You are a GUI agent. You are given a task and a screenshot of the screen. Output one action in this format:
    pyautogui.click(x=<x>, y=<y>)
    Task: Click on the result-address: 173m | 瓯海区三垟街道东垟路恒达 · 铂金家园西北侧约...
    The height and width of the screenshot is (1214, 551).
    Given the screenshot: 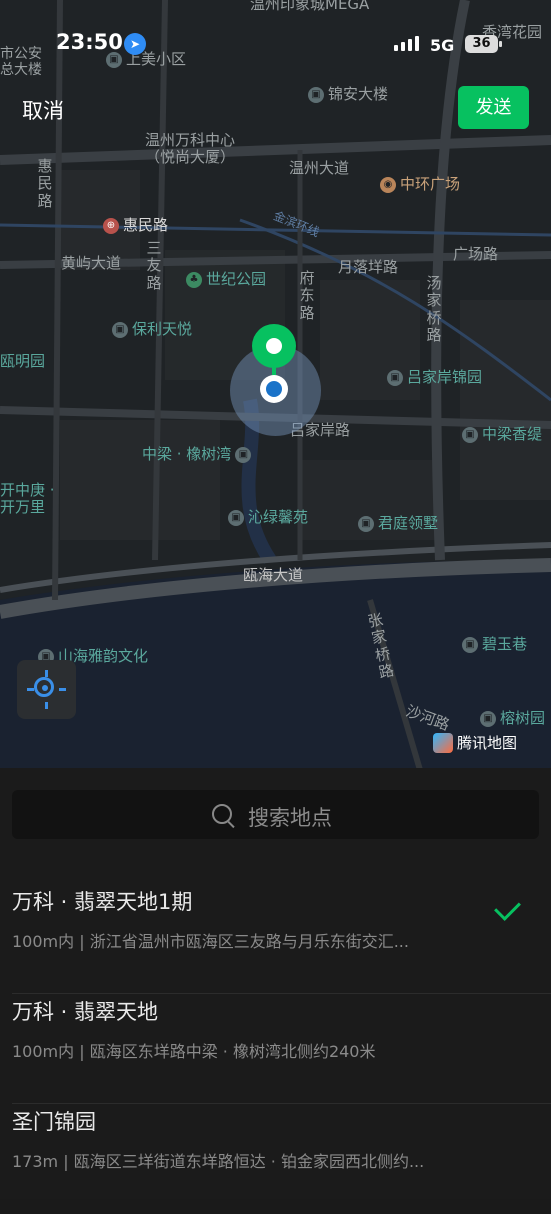 What is the action you would take?
    pyautogui.click(x=218, y=1161)
    